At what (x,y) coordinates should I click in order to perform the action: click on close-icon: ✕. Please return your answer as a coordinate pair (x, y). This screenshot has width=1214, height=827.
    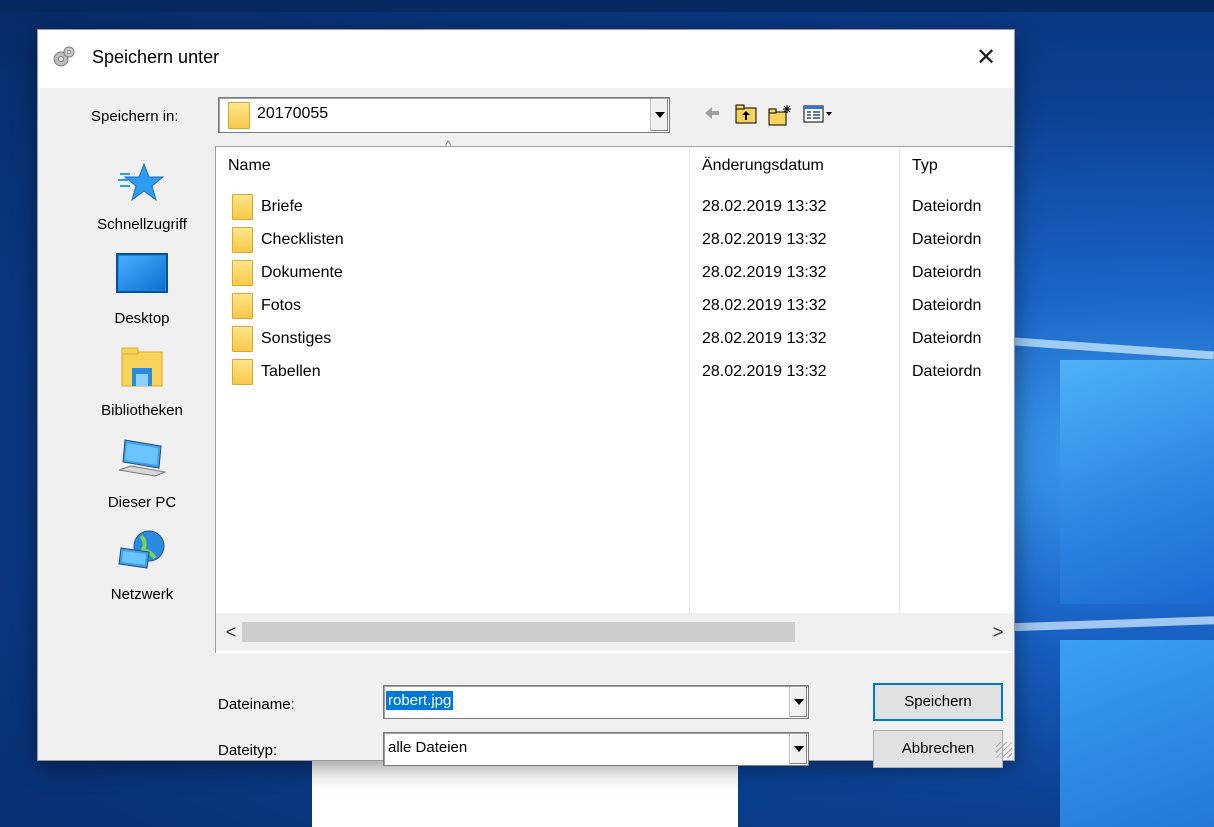
    Looking at the image, I should click on (986, 57).